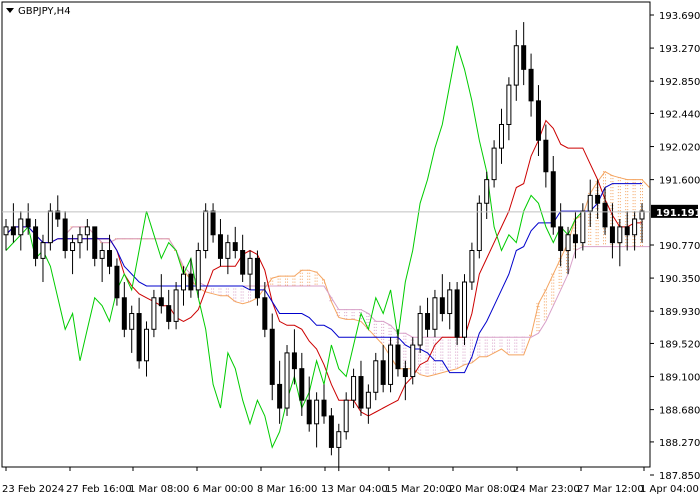 The height and width of the screenshot is (500, 700). Describe the element at coordinates (669, 489) in the screenshot. I see `x-tick-label: 1 Apr 04:00` at that location.